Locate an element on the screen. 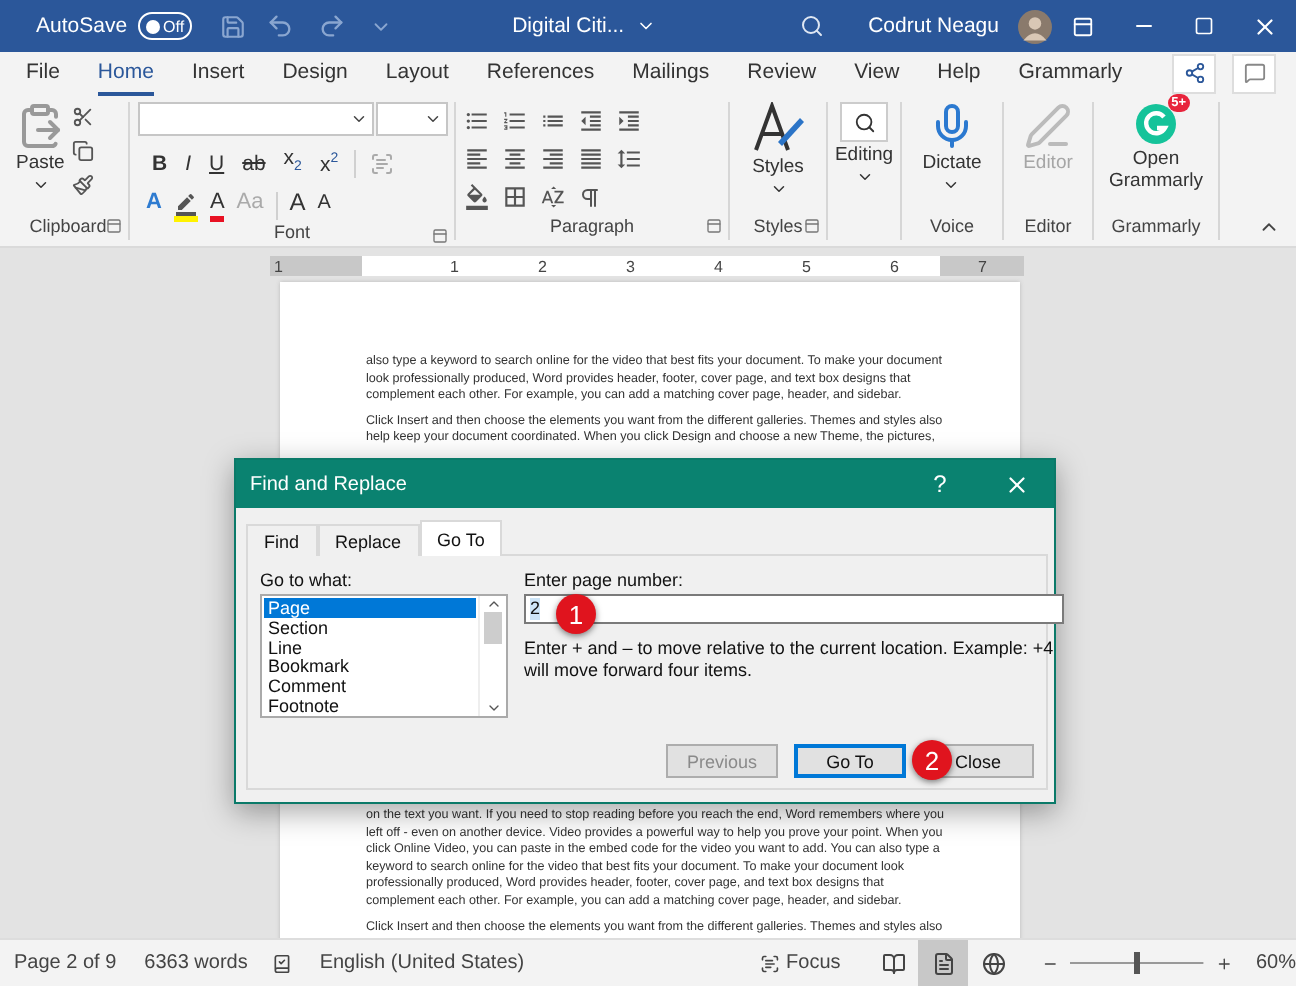 The height and width of the screenshot is (986, 1296). proofing-icon is located at coordinates (281, 963).